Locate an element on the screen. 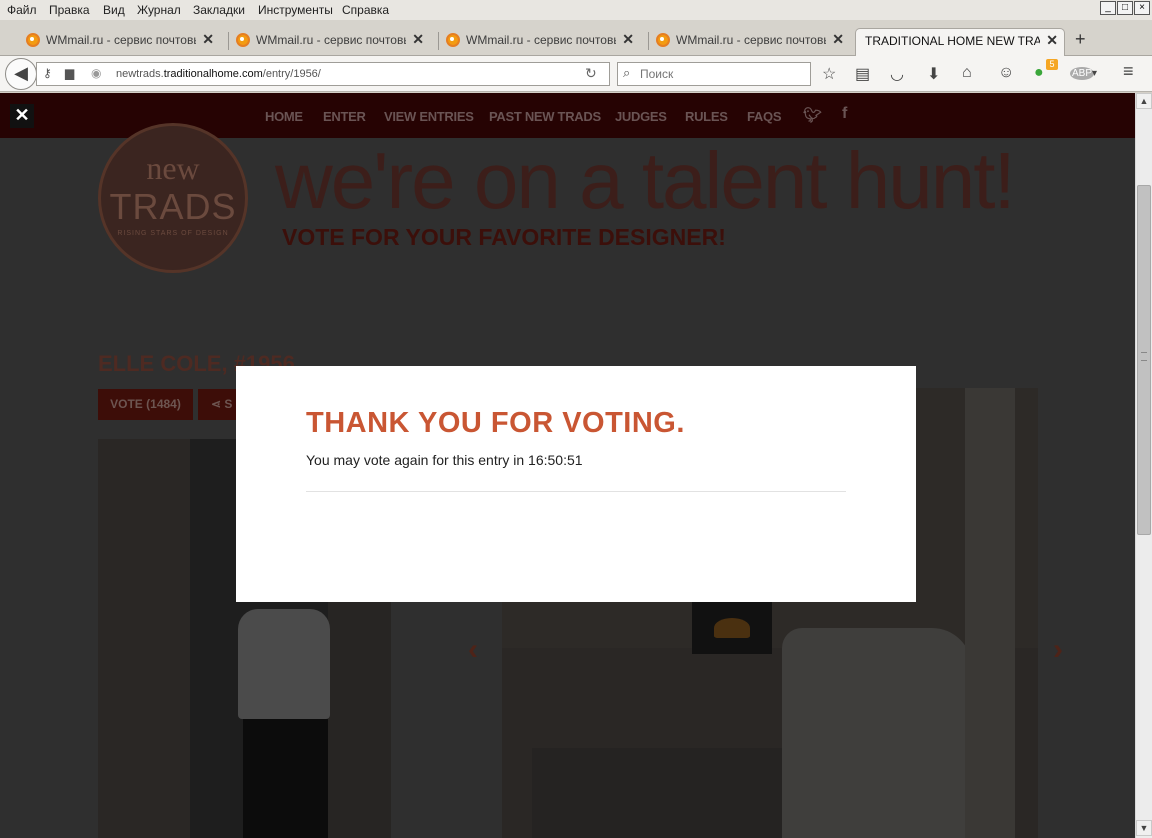 This screenshot has width=1152, height=838. tab-wmmail-4: WMmail.ru - сервис почтовы... ✕ is located at coordinates (749, 41).